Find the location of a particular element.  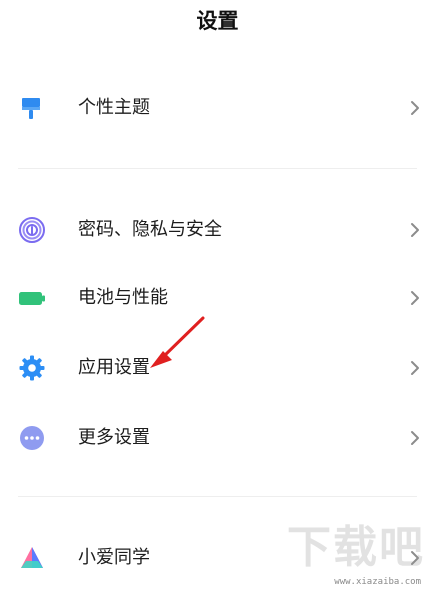

settings-item-battery: 电池与性能 is located at coordinates (217, 298).